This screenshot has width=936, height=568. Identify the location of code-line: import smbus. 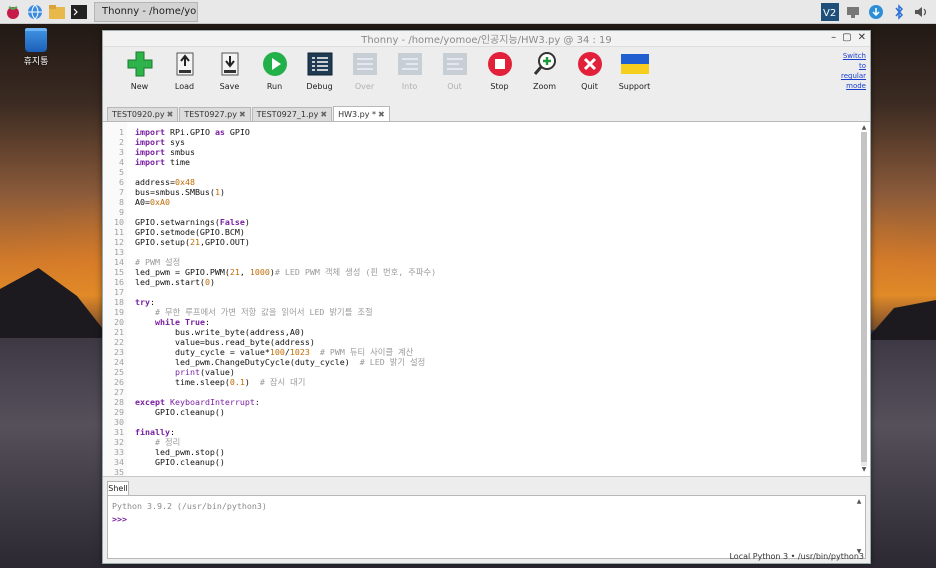
(165, 152).